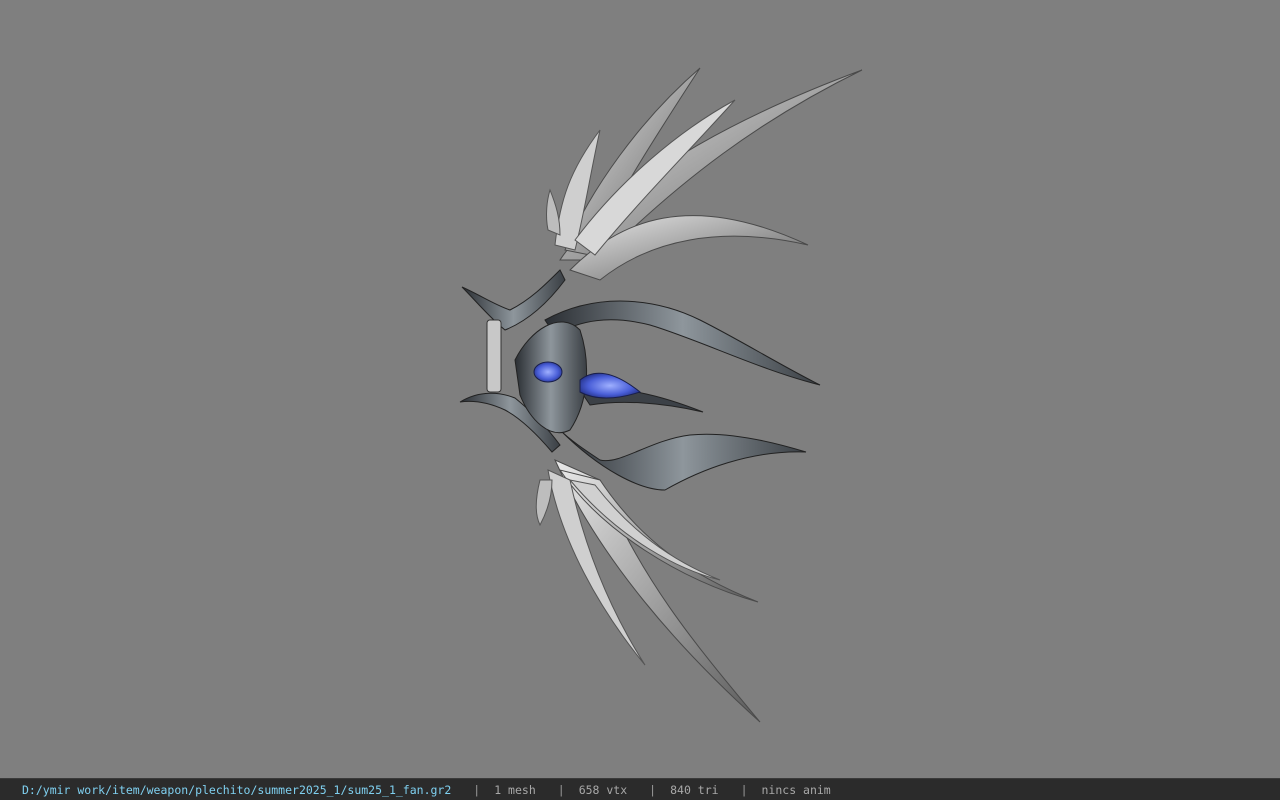 This screenshot has width=1280, height=800. I want to click on animation-status-label: nincs anim, so click(796, 789).